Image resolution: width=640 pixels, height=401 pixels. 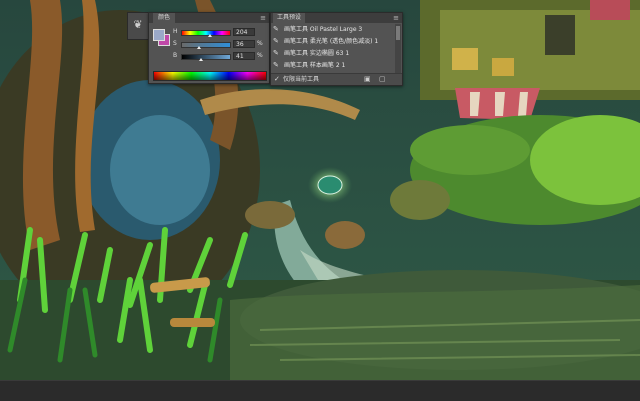 What do you see at coordinates (301, 79) in the screenshot?
I see `current-tool-only-label: 仅限当前工具` at bounding box center [301, 79].